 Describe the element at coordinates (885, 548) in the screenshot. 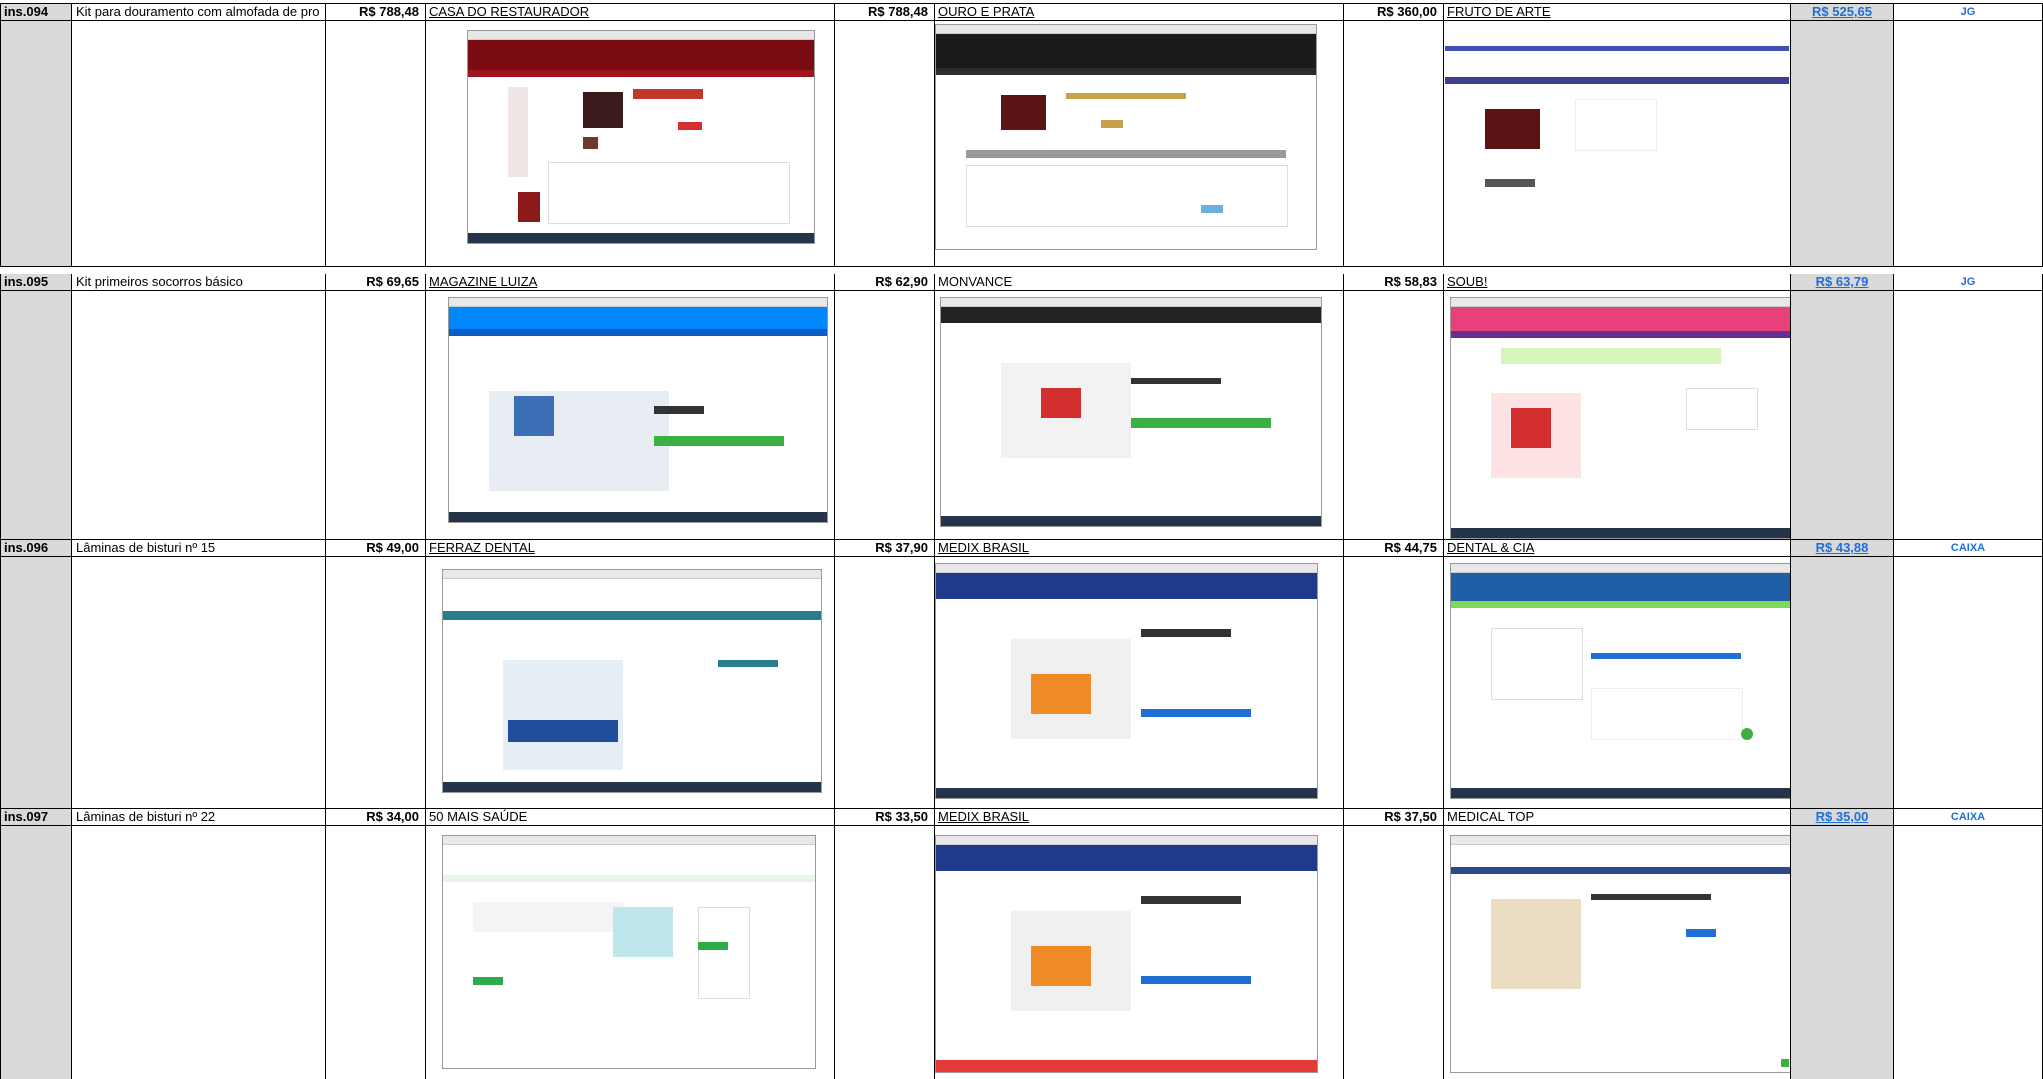

I see `price-2: R$ 37,90` at that location.